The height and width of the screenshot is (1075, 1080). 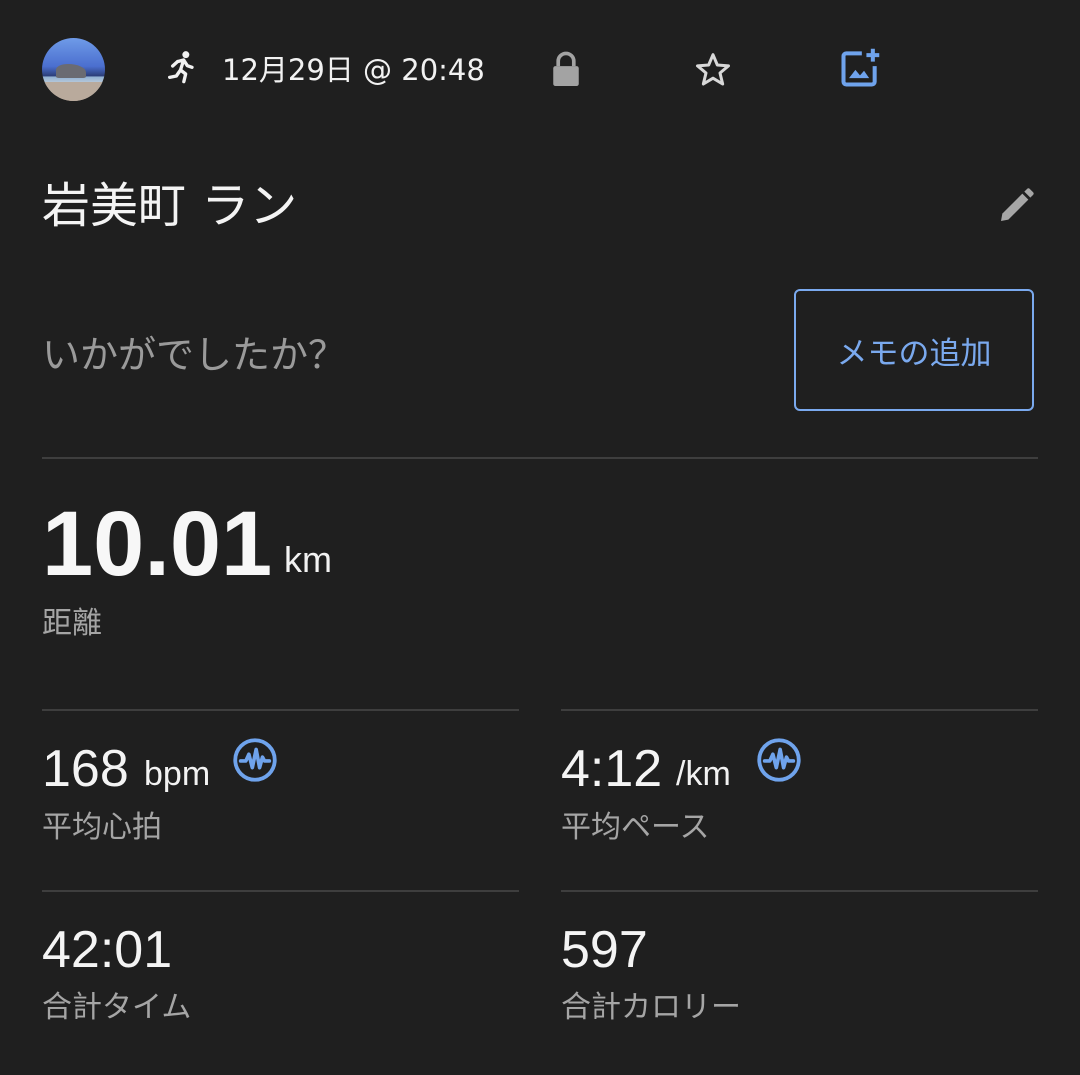 What do you see at coordinates (177, 774) in the screenshot?
I see `avg-heart-rate-unit: bpm` at bounding box center [177, 774].